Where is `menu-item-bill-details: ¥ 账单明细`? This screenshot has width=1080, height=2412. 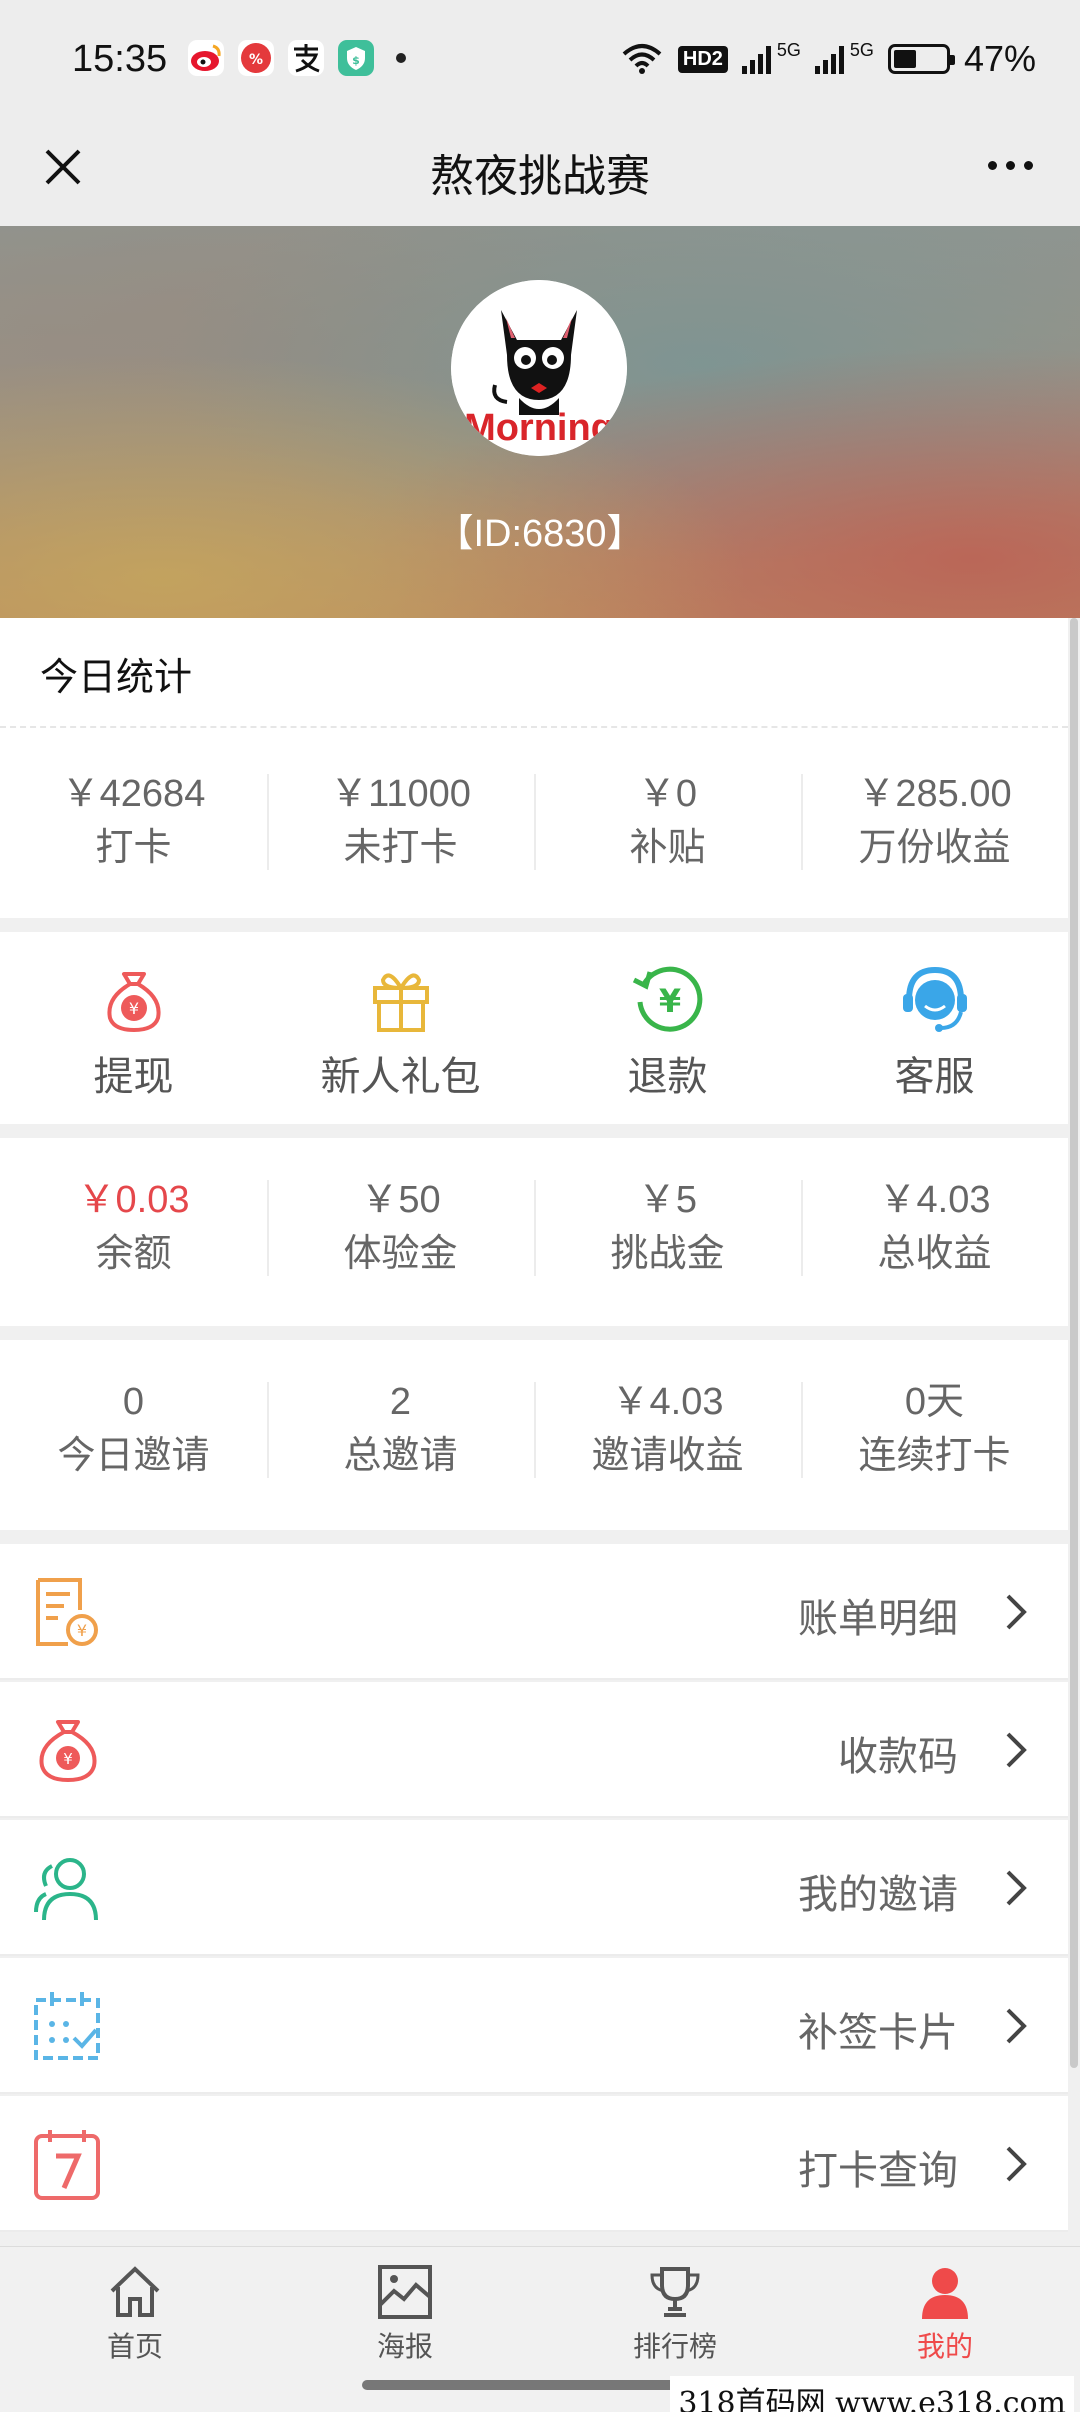 menu-item-bill-details: ¥ 账单明细 is located at coordinates (534, 1612).